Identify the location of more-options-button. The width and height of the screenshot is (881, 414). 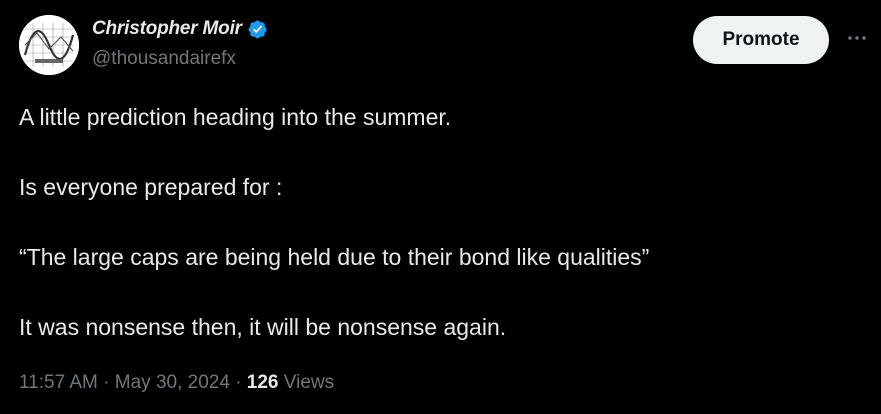
(857, 38).